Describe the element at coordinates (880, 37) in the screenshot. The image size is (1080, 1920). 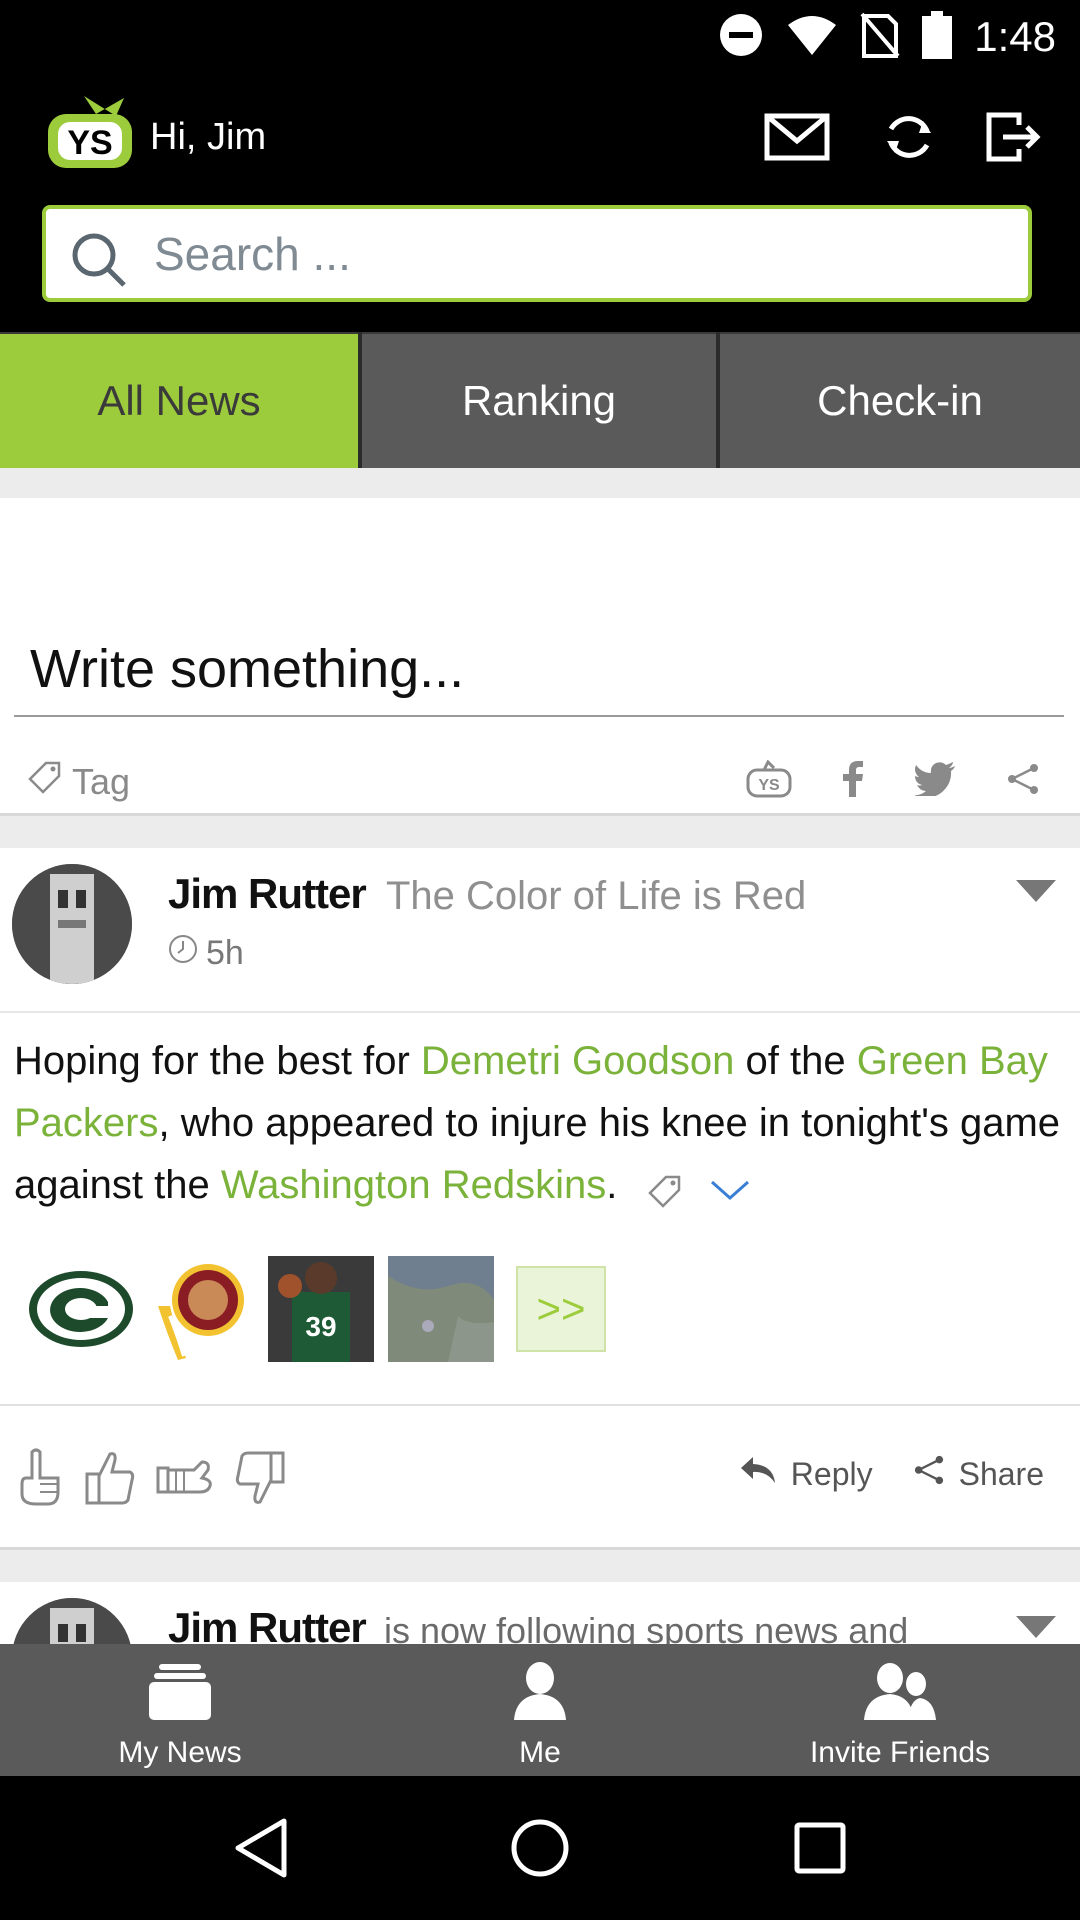
I see `no-sim-icon` at that location.